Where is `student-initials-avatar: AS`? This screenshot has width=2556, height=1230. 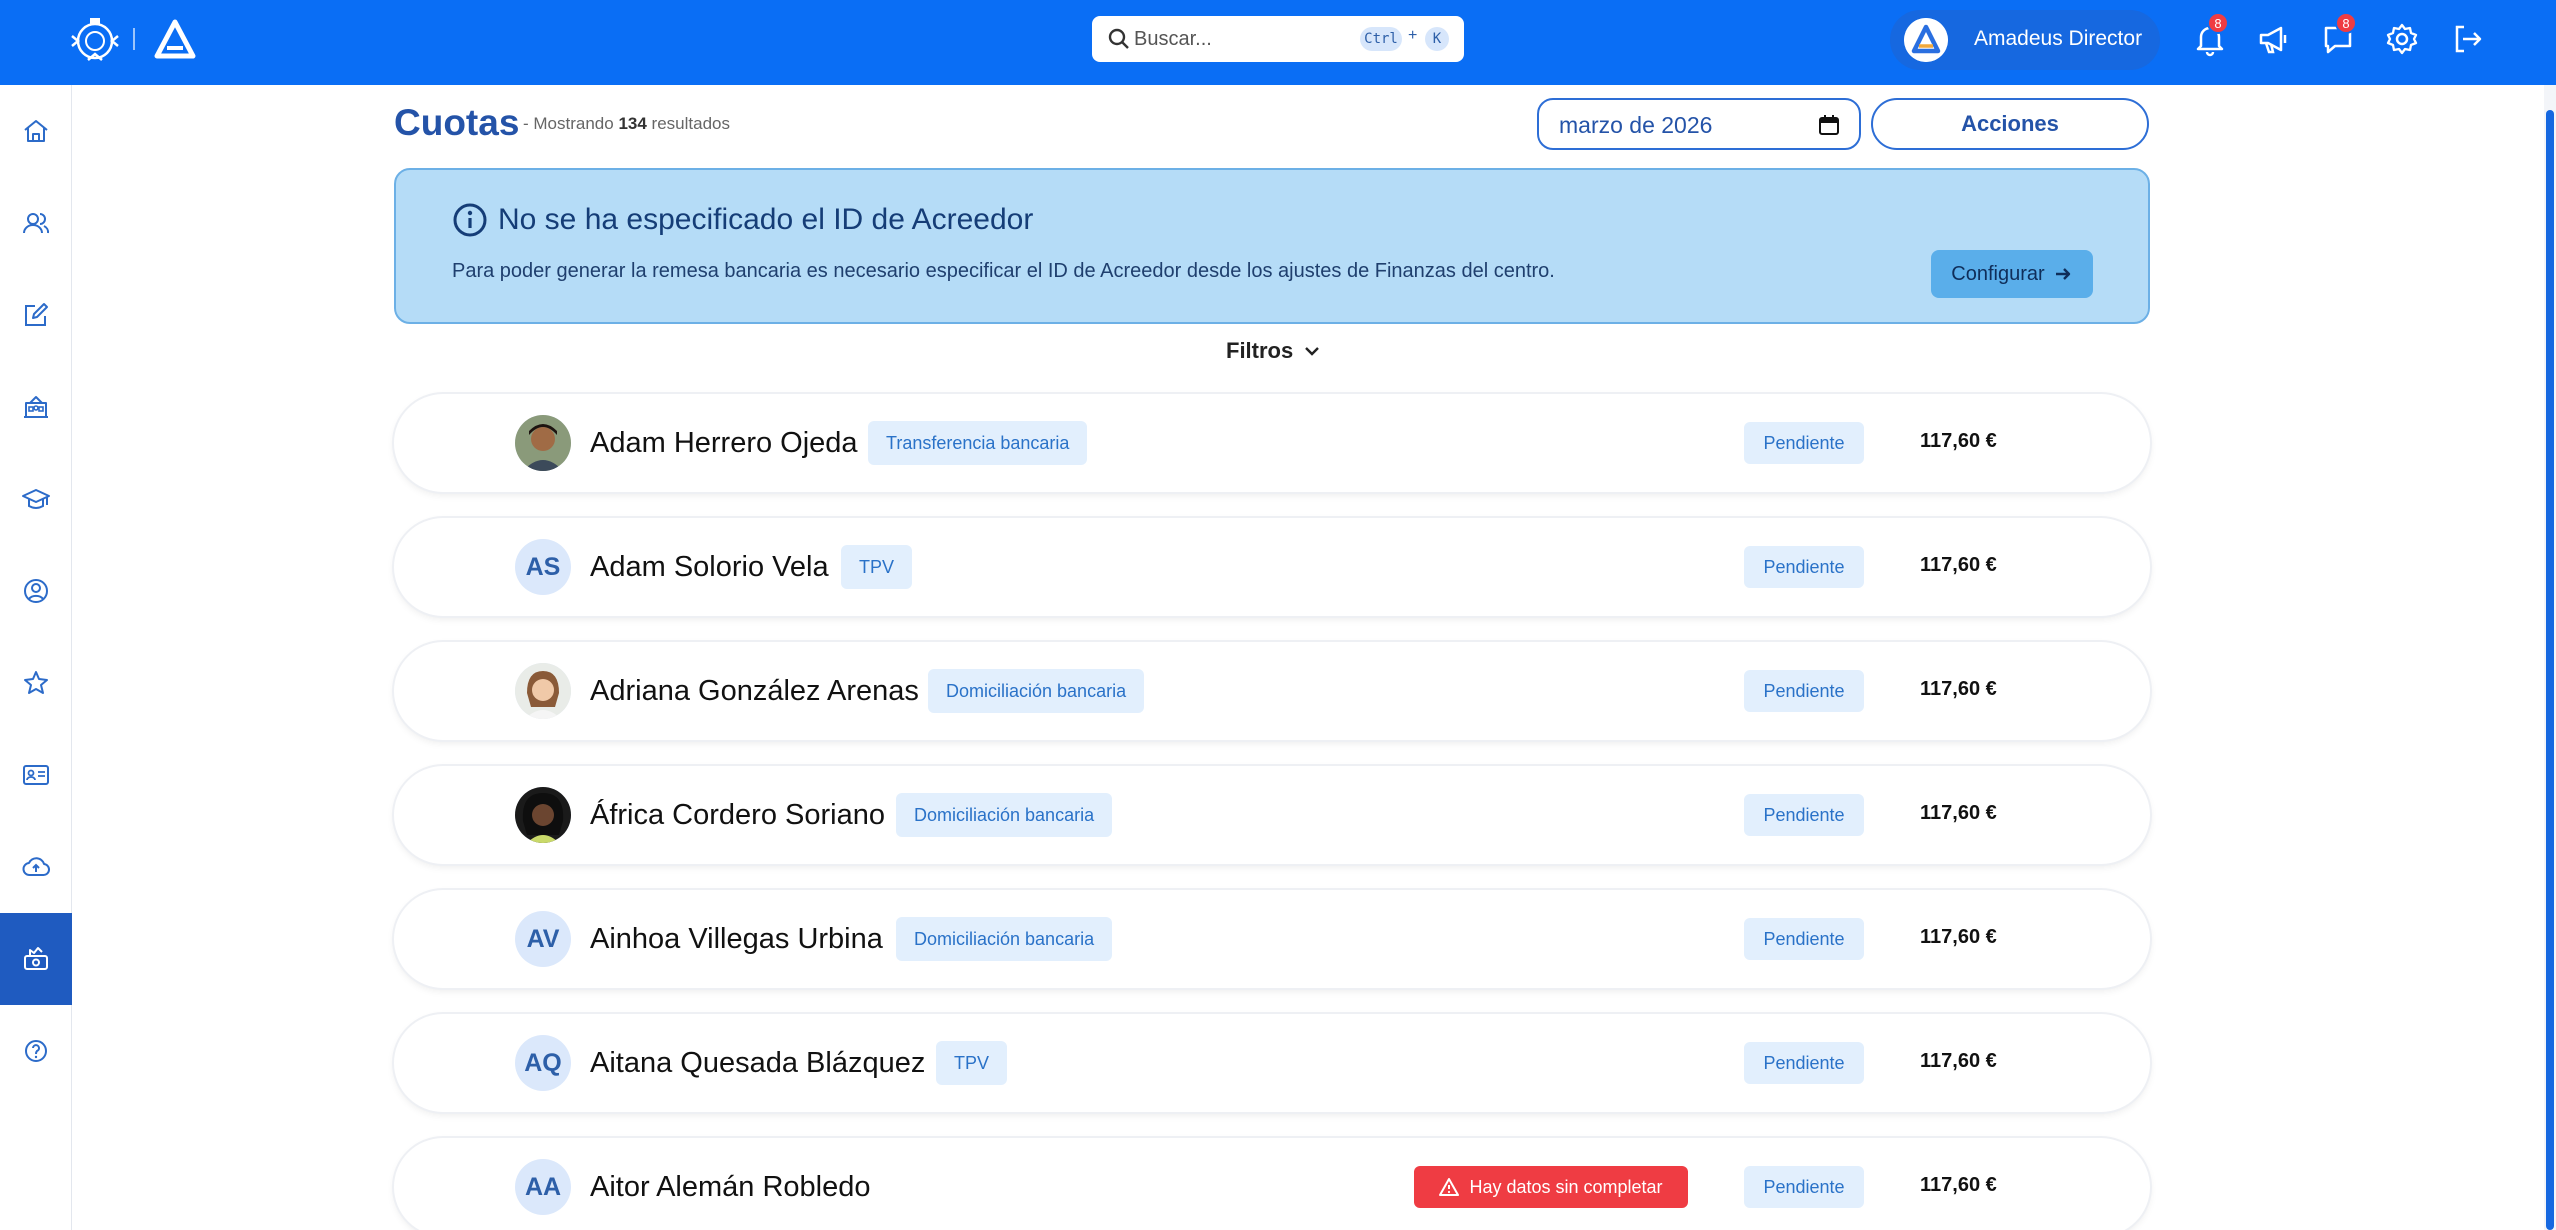 student-initials-avatar: AS is located at coordinates (543, 567).